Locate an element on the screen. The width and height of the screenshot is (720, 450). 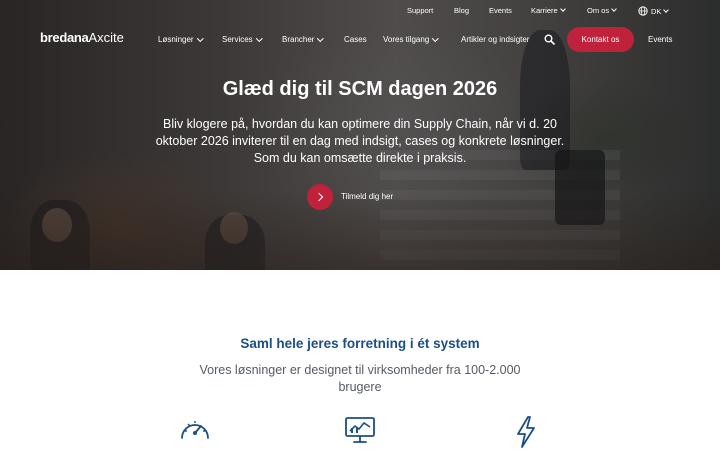
contact-button: Kontakt os is located at coordinates (600, 39).